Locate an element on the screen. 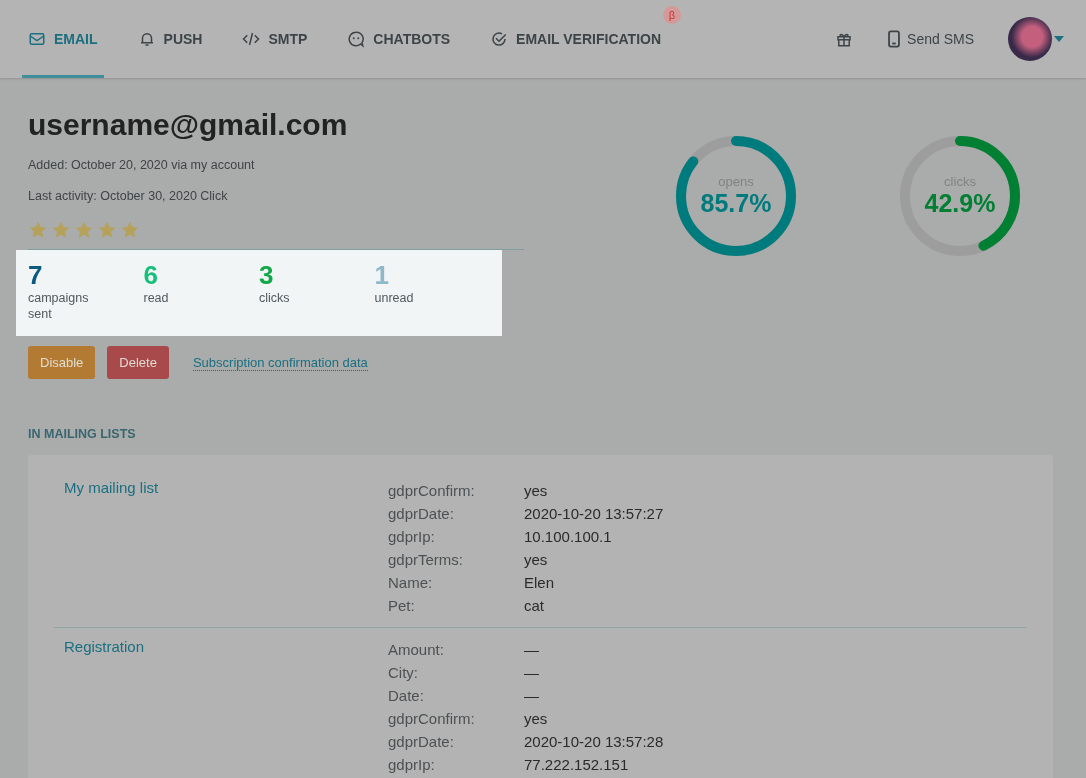 The width and height of the screenshot is (1086, 778). nav-tab: EMAIL is located at coordinates (63, 39).